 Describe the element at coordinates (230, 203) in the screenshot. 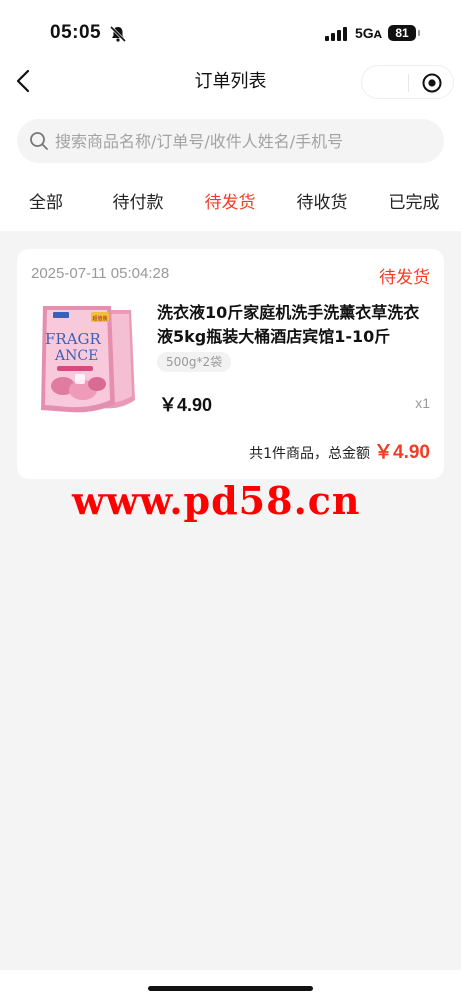

I see `tab-pending-shipment: 待发货` at that location.